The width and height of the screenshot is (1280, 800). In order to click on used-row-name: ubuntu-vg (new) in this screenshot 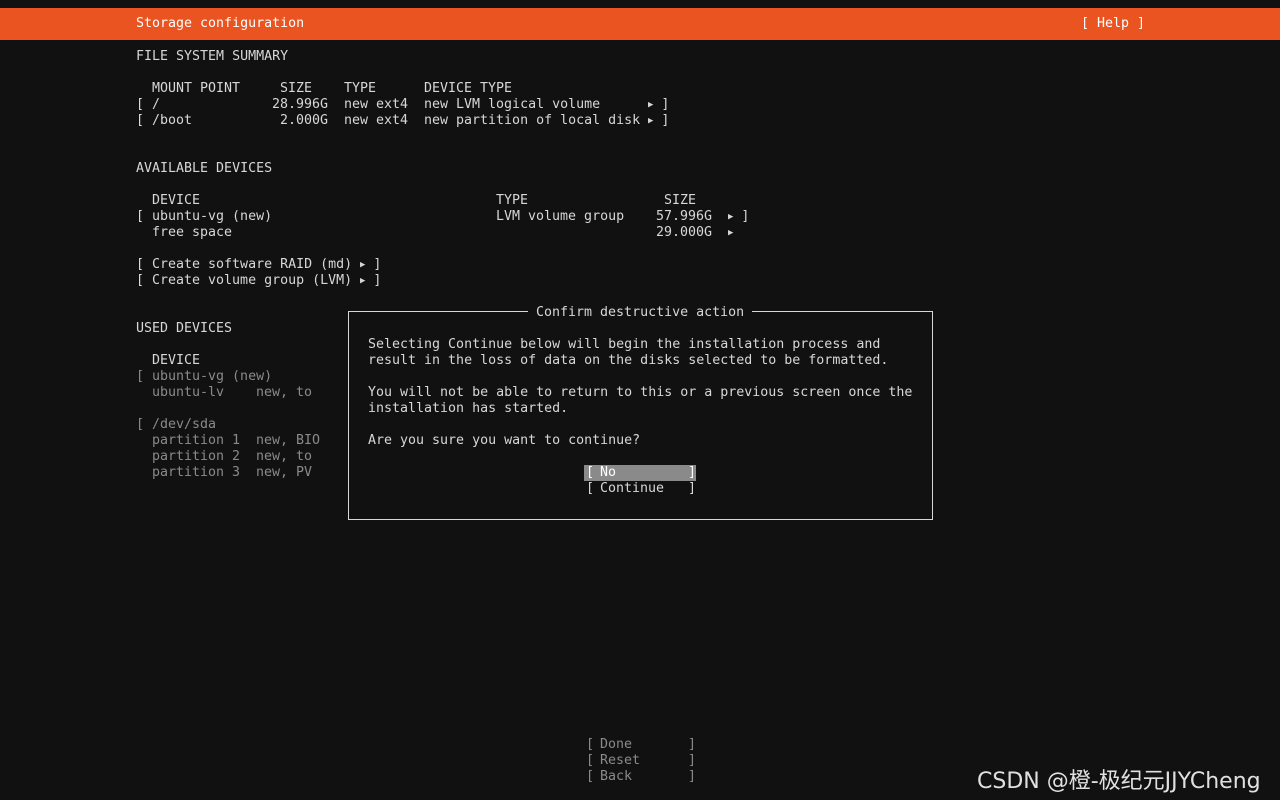, I will do `click(212, 376)`.